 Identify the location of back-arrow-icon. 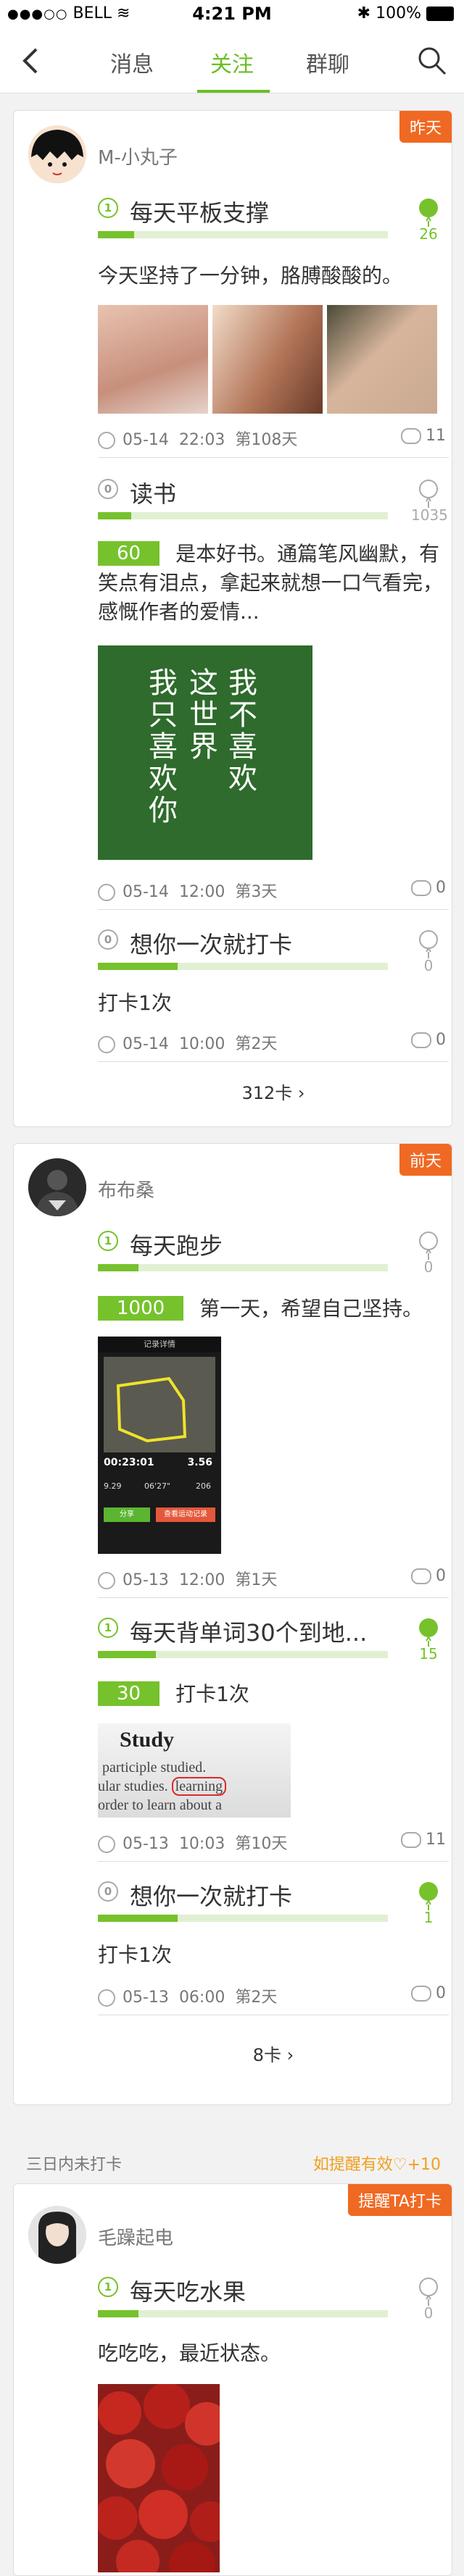
(31, 61).